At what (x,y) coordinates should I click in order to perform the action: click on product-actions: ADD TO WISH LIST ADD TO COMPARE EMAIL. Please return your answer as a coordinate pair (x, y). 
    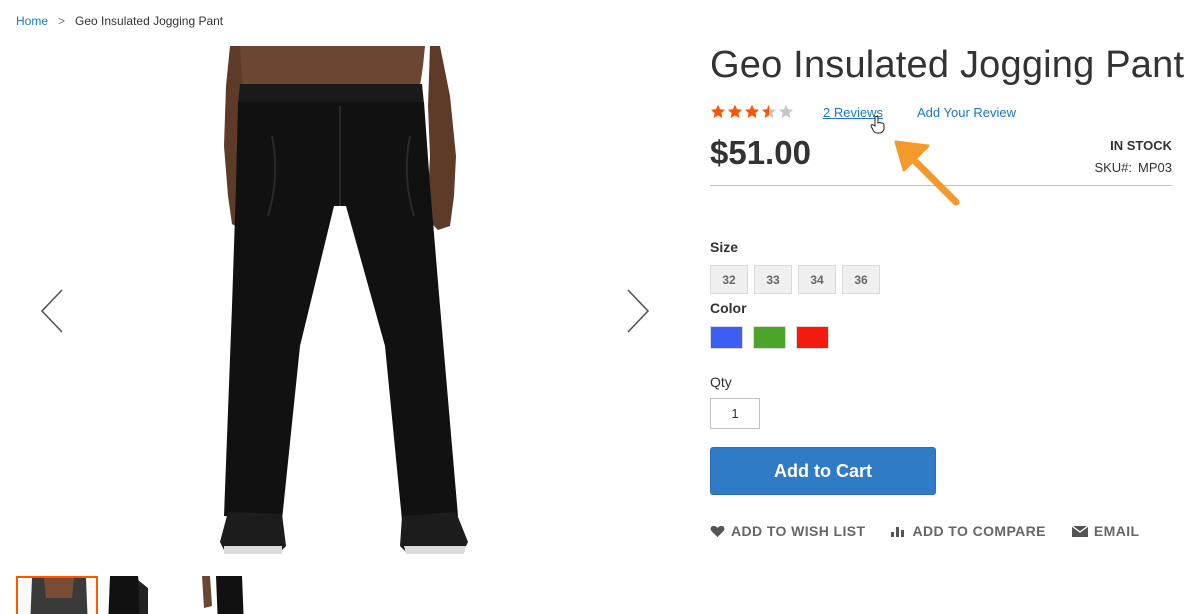
    Looking at the image, I should click on (924, 531).